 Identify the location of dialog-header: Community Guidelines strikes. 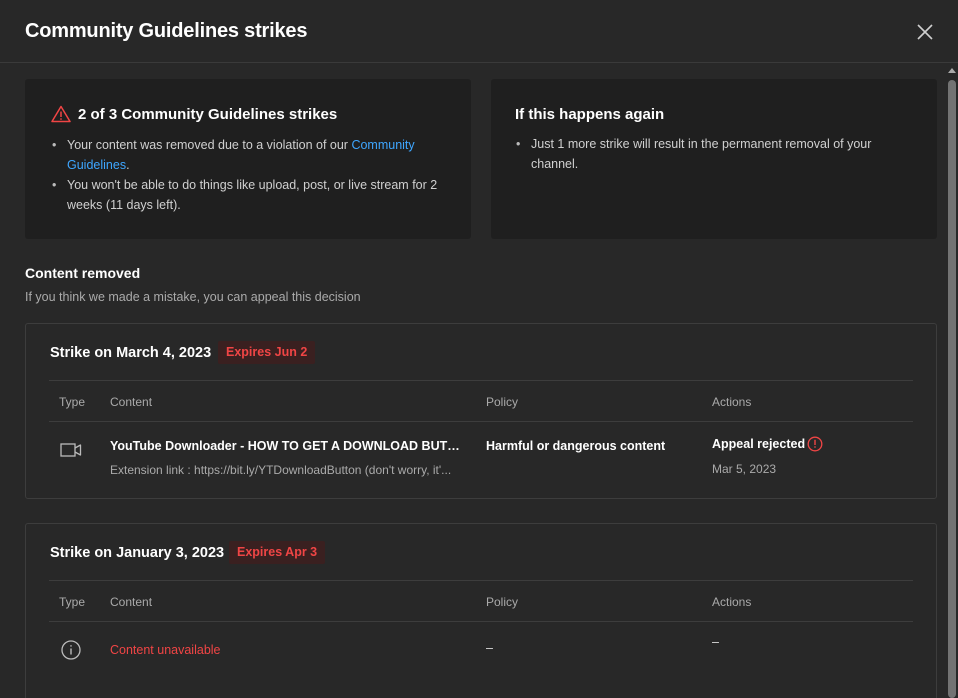
(479, 31).